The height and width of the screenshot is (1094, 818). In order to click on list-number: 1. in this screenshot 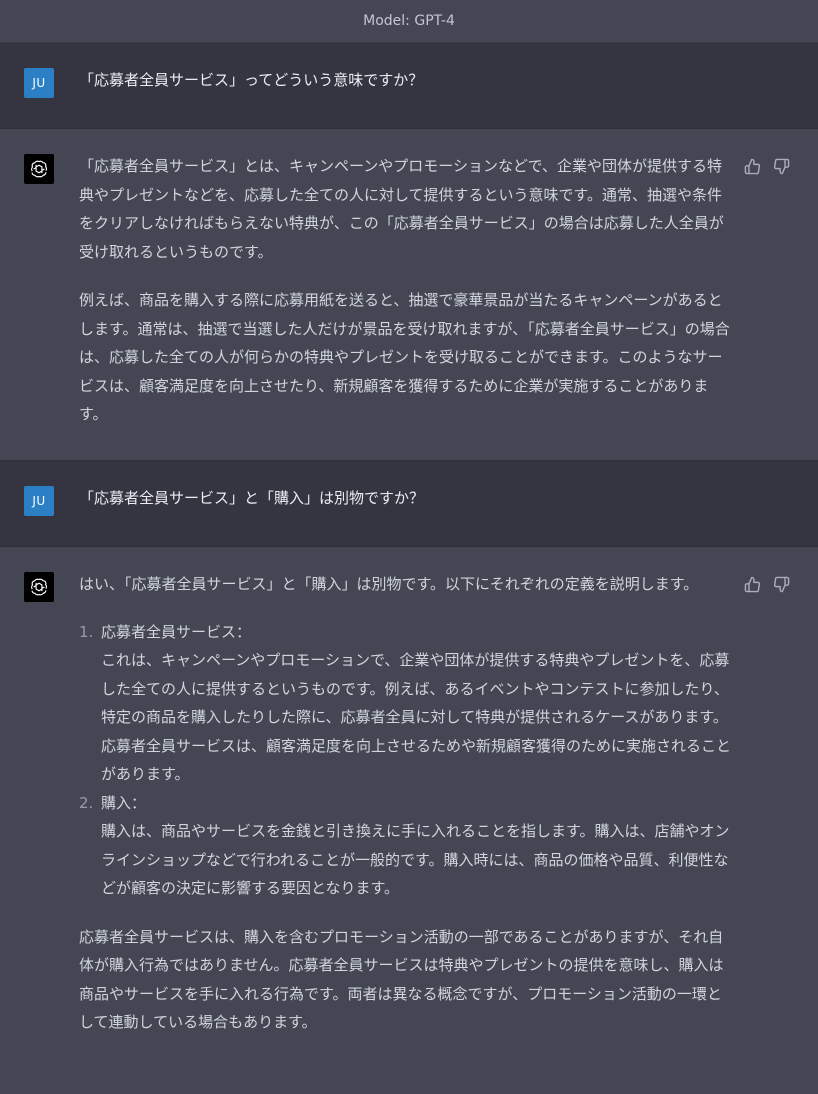, I will do `click(86, 631)`.